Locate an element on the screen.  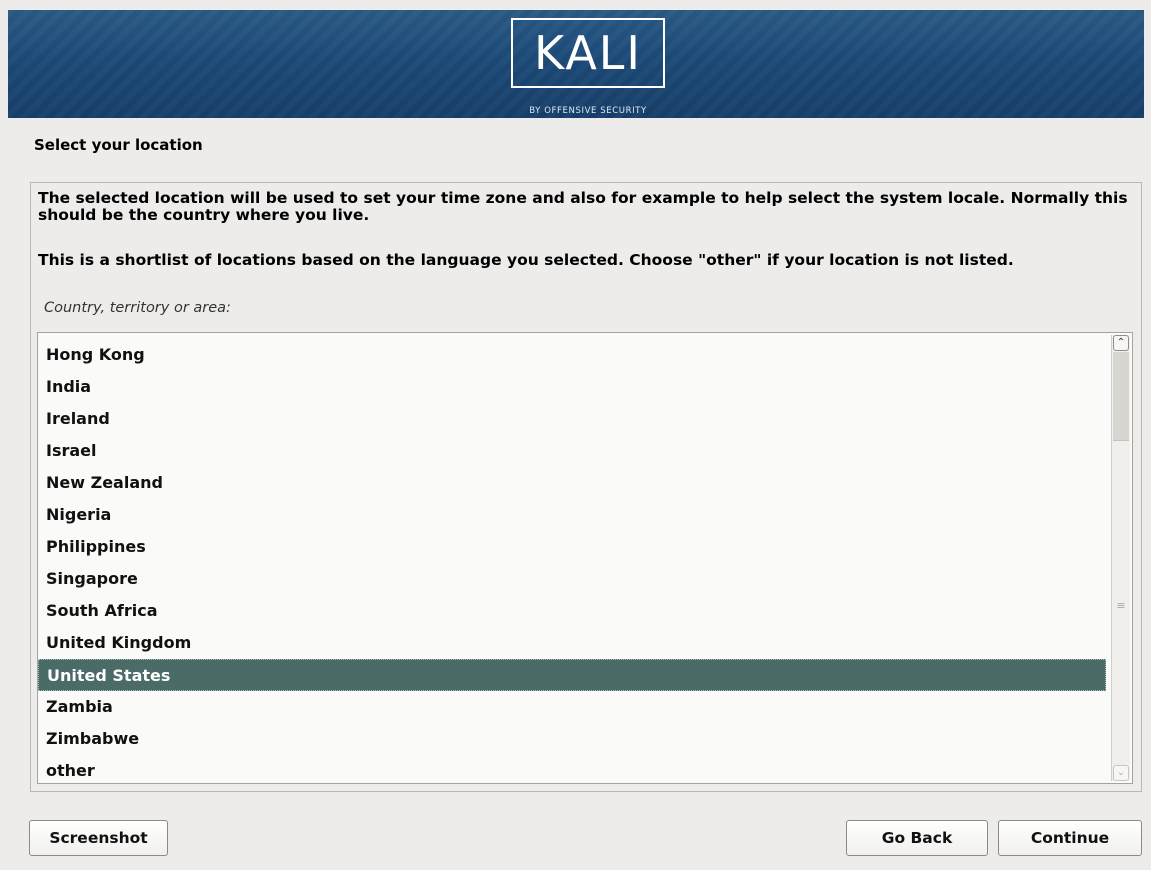
logo-subtitle: BY OFFENSIVE SECURITY is located at coordinates (588, 111).